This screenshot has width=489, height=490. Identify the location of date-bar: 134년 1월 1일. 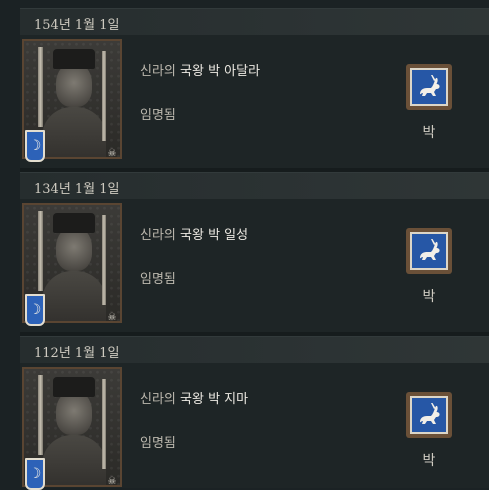
(254, 186).